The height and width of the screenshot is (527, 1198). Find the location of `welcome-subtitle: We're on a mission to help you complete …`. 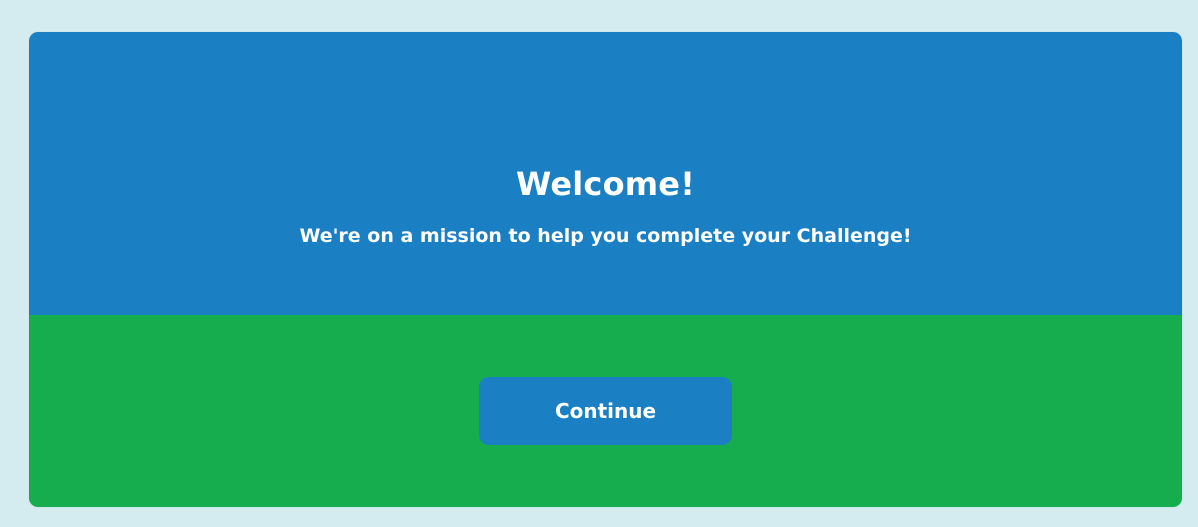

welcome-subtitle: We're on a mission to help you complete … is located at coordinates (605, 236).